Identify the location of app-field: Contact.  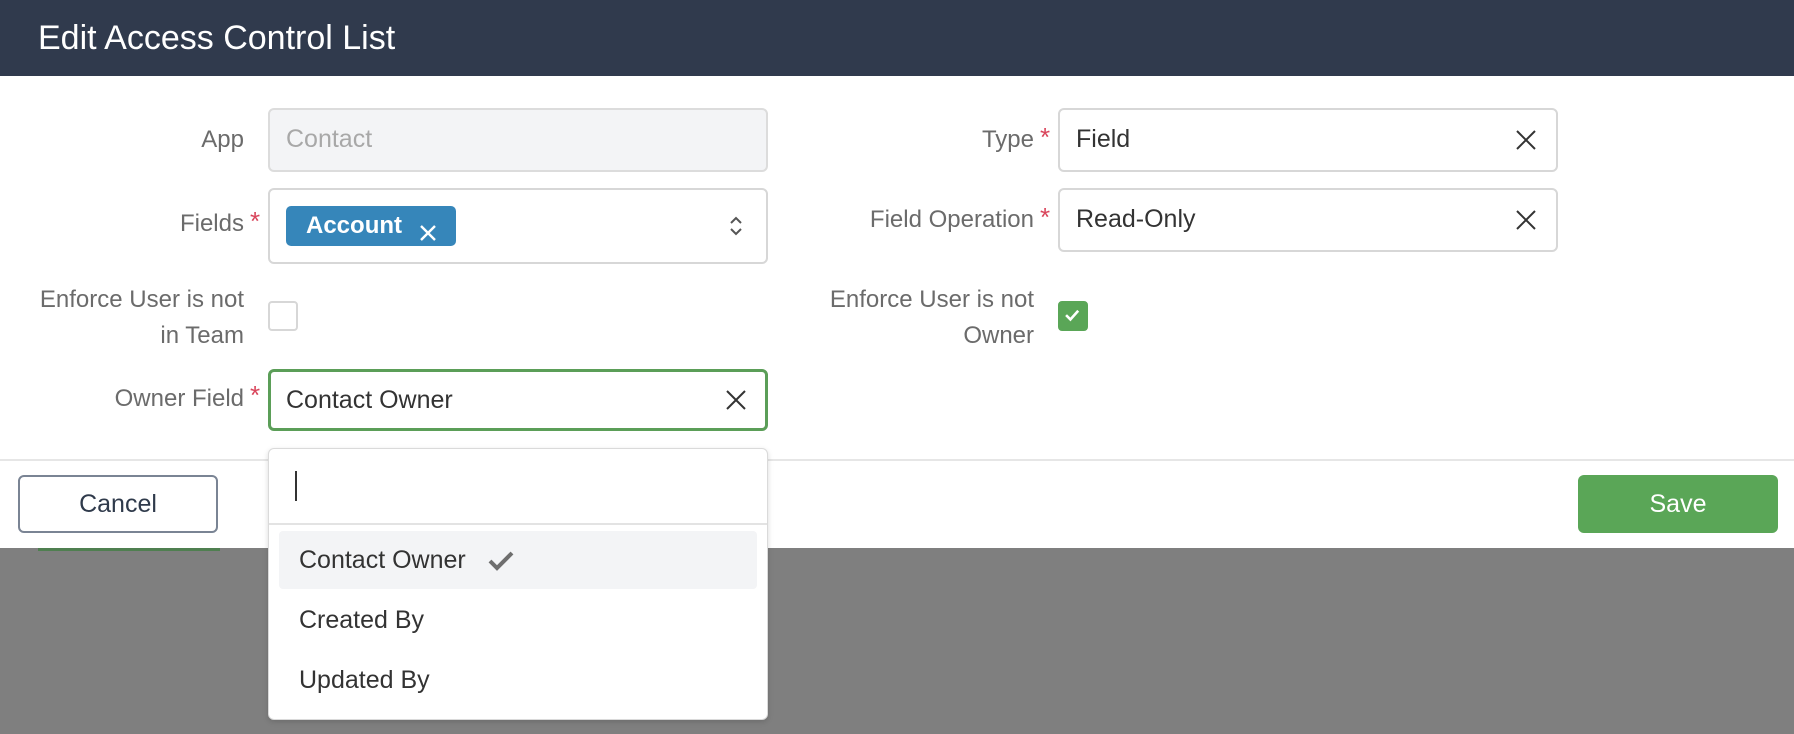
(518, 140).